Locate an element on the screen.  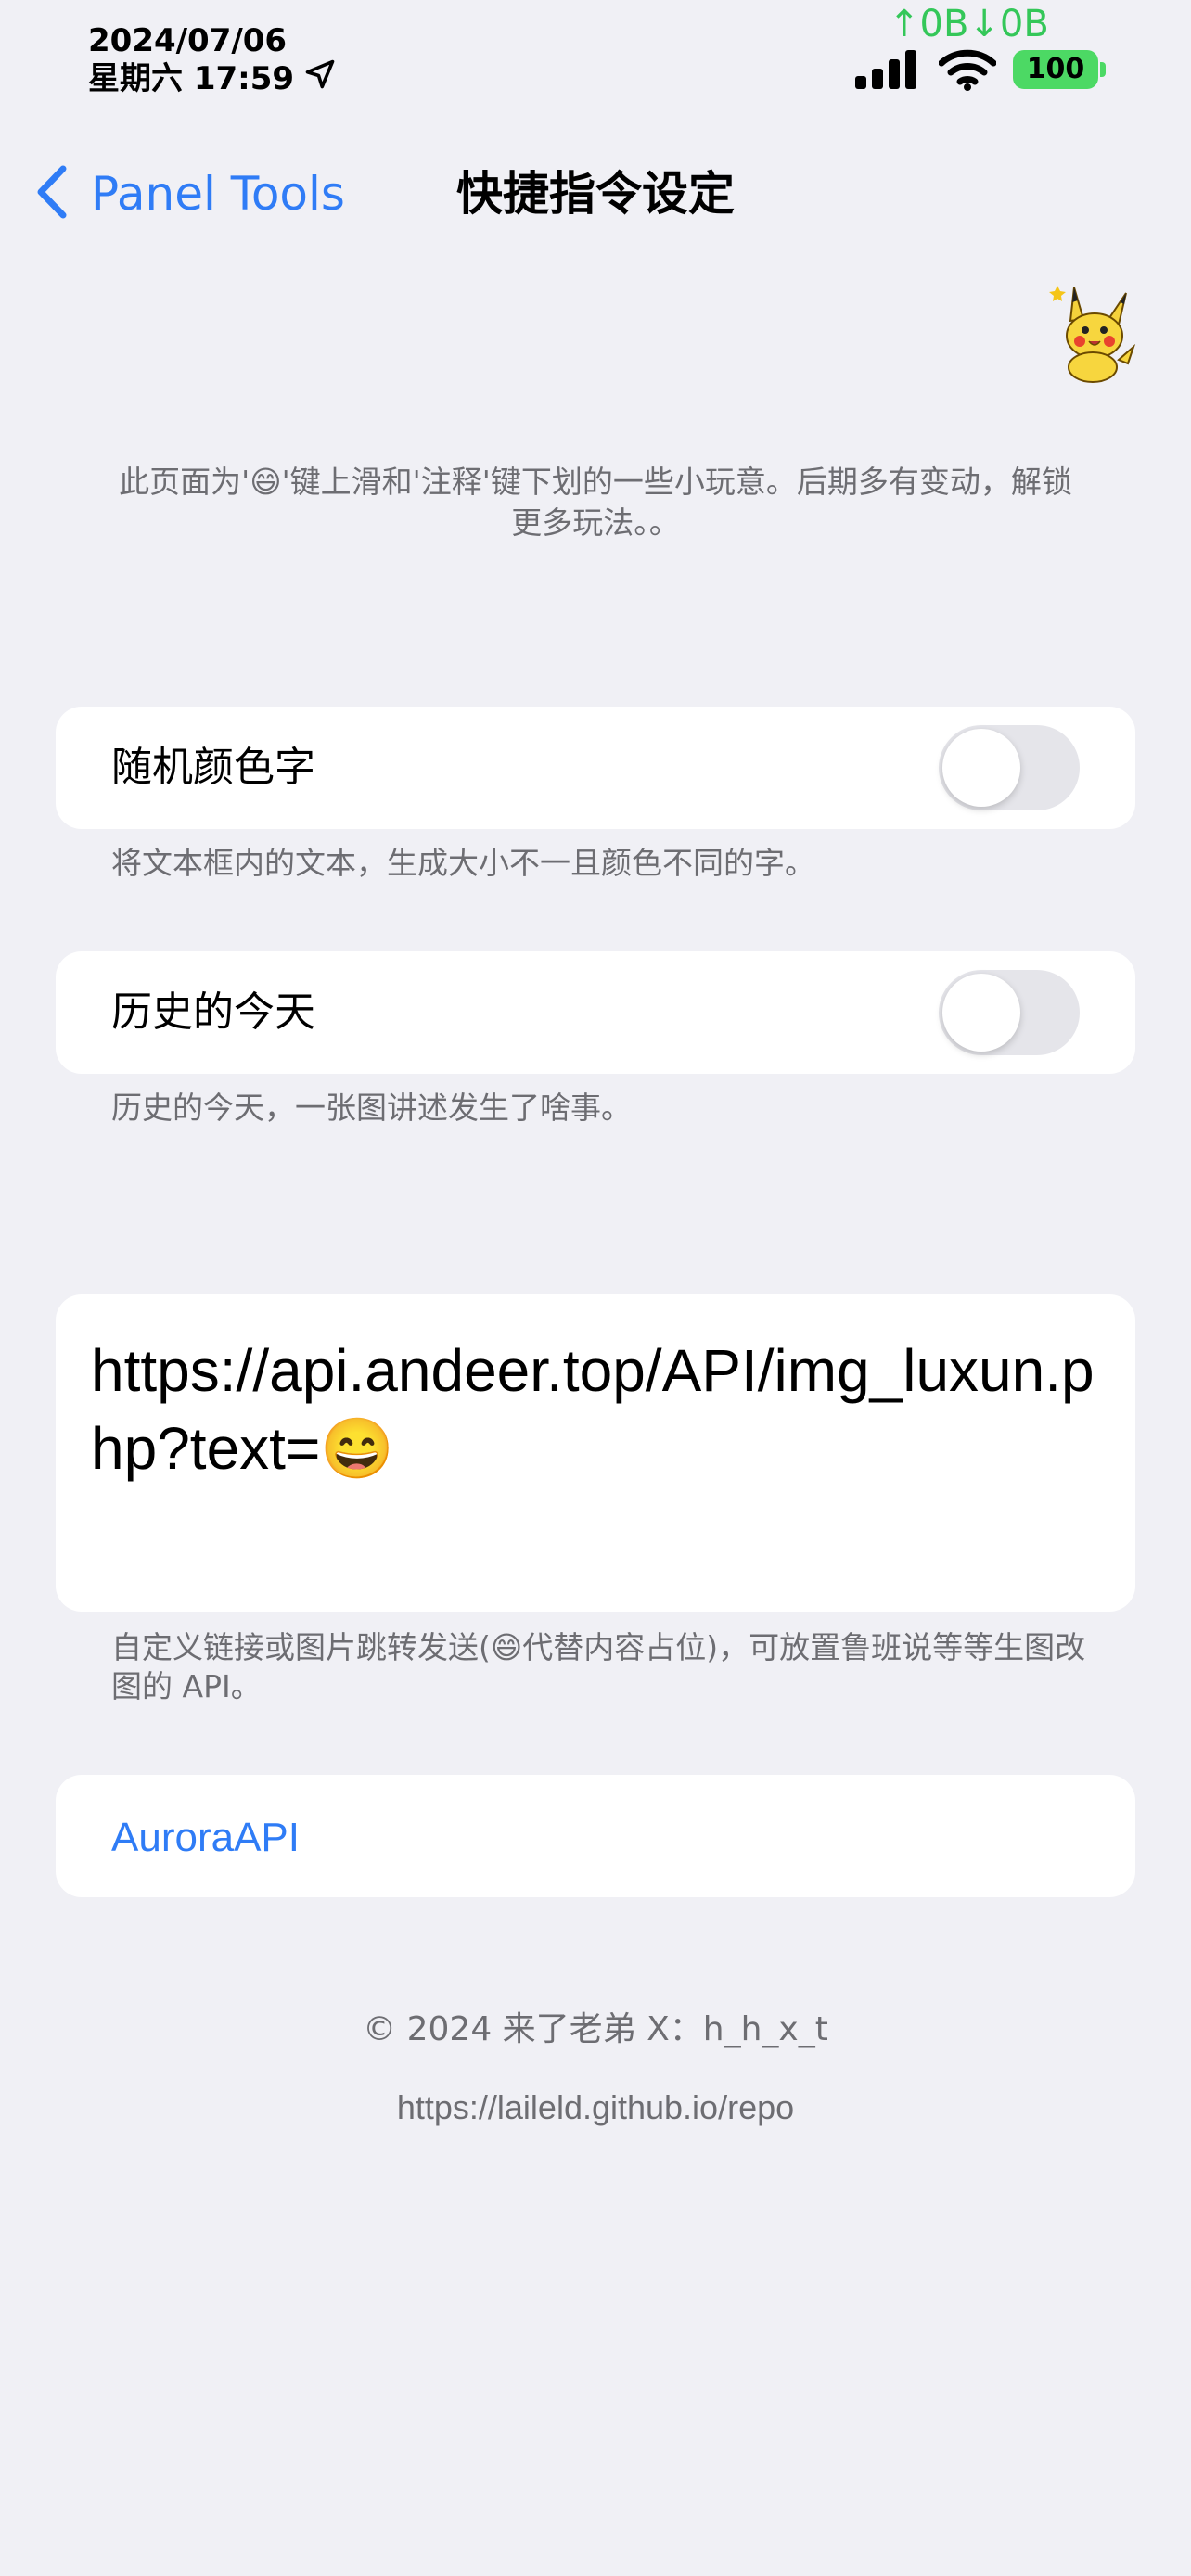
pikachu-icon is located at coordinates (1092, 330).